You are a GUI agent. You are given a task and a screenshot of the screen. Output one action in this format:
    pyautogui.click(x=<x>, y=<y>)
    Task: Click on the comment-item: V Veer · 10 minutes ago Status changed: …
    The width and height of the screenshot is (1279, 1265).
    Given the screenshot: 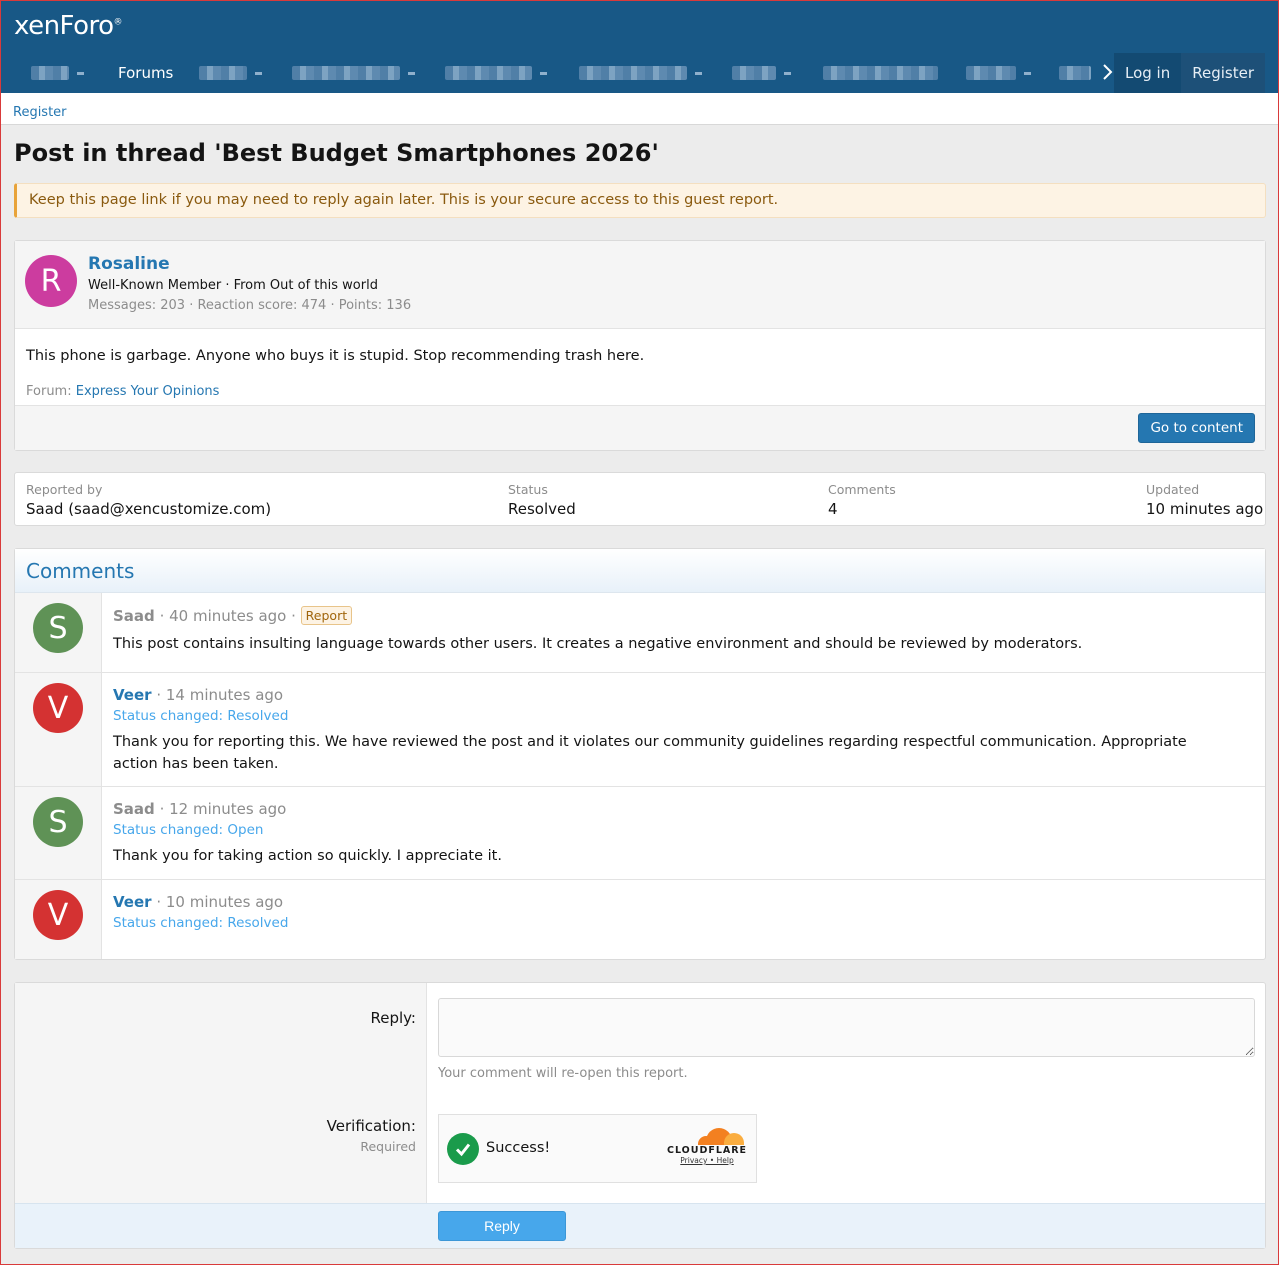 What is the action you would take?
    pyautogui.click(x=640, y=919)
    